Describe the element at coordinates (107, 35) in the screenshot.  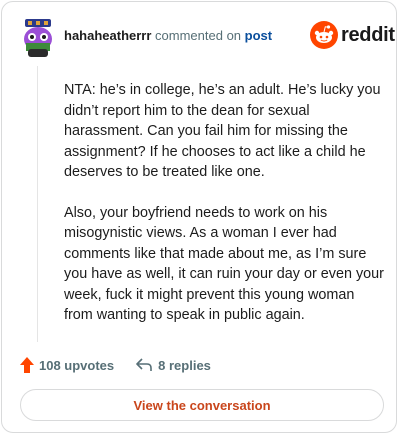
I see `username-link: hahaheatherrr` at that location.